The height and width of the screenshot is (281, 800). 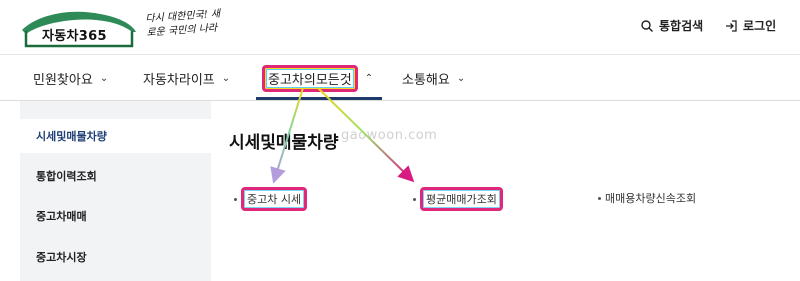 What do you see at coordinates (369, 78) in the screenshot?
I see `chevron-up-icon: ⌃` at bounding box center [369, 78].